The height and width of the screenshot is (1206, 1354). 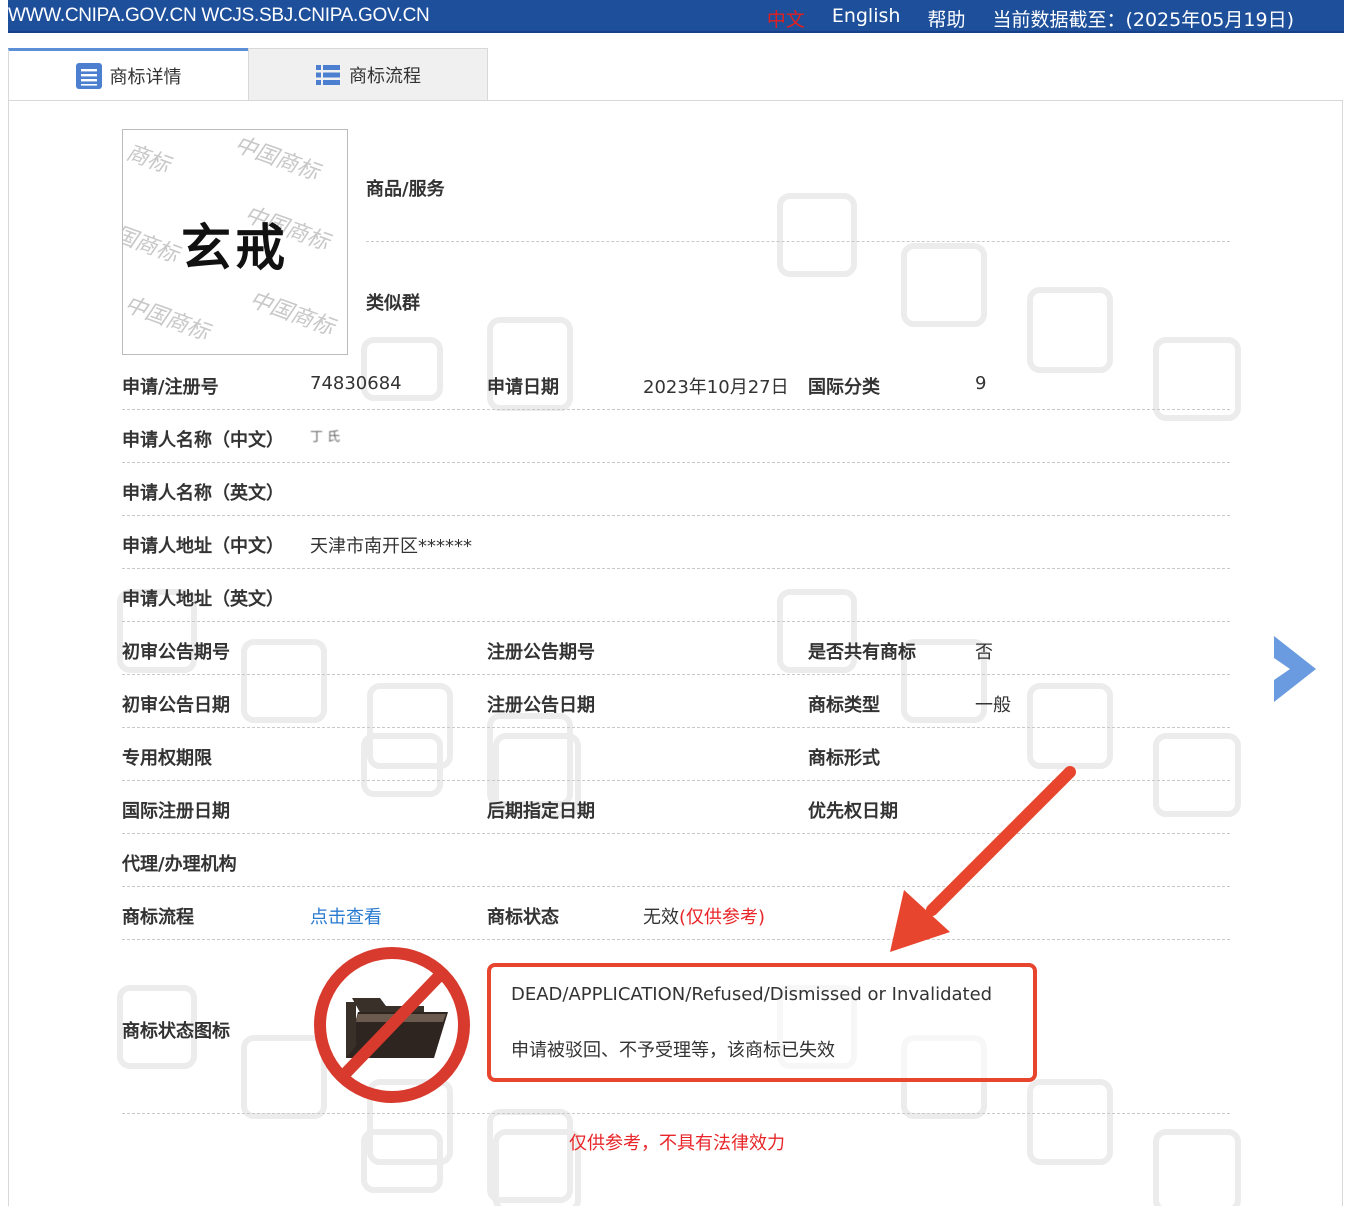 I want to click on header-nav: 中文 English 帮助 当前数据截至：(2025年05月19日), so click(x=1030, y=18).